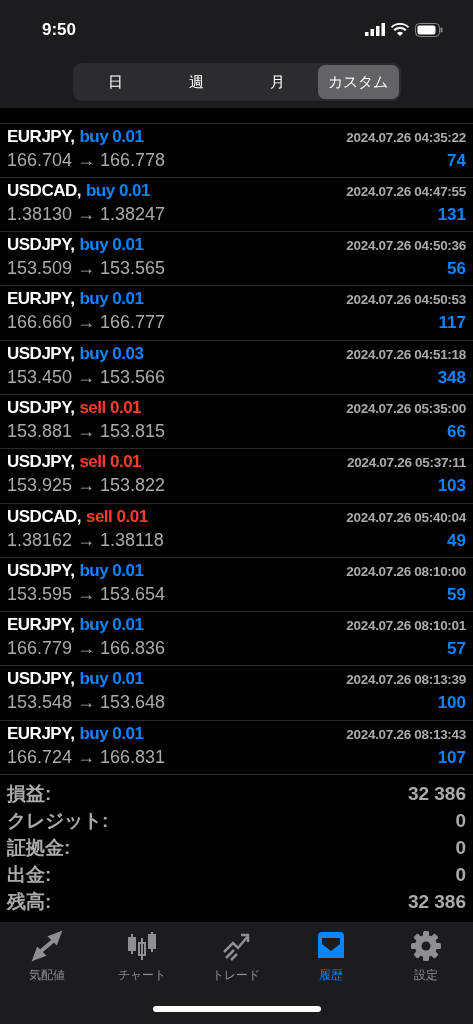  I want to click on deal-time: 2024.07.26 04:50:53, so click(406, 300).